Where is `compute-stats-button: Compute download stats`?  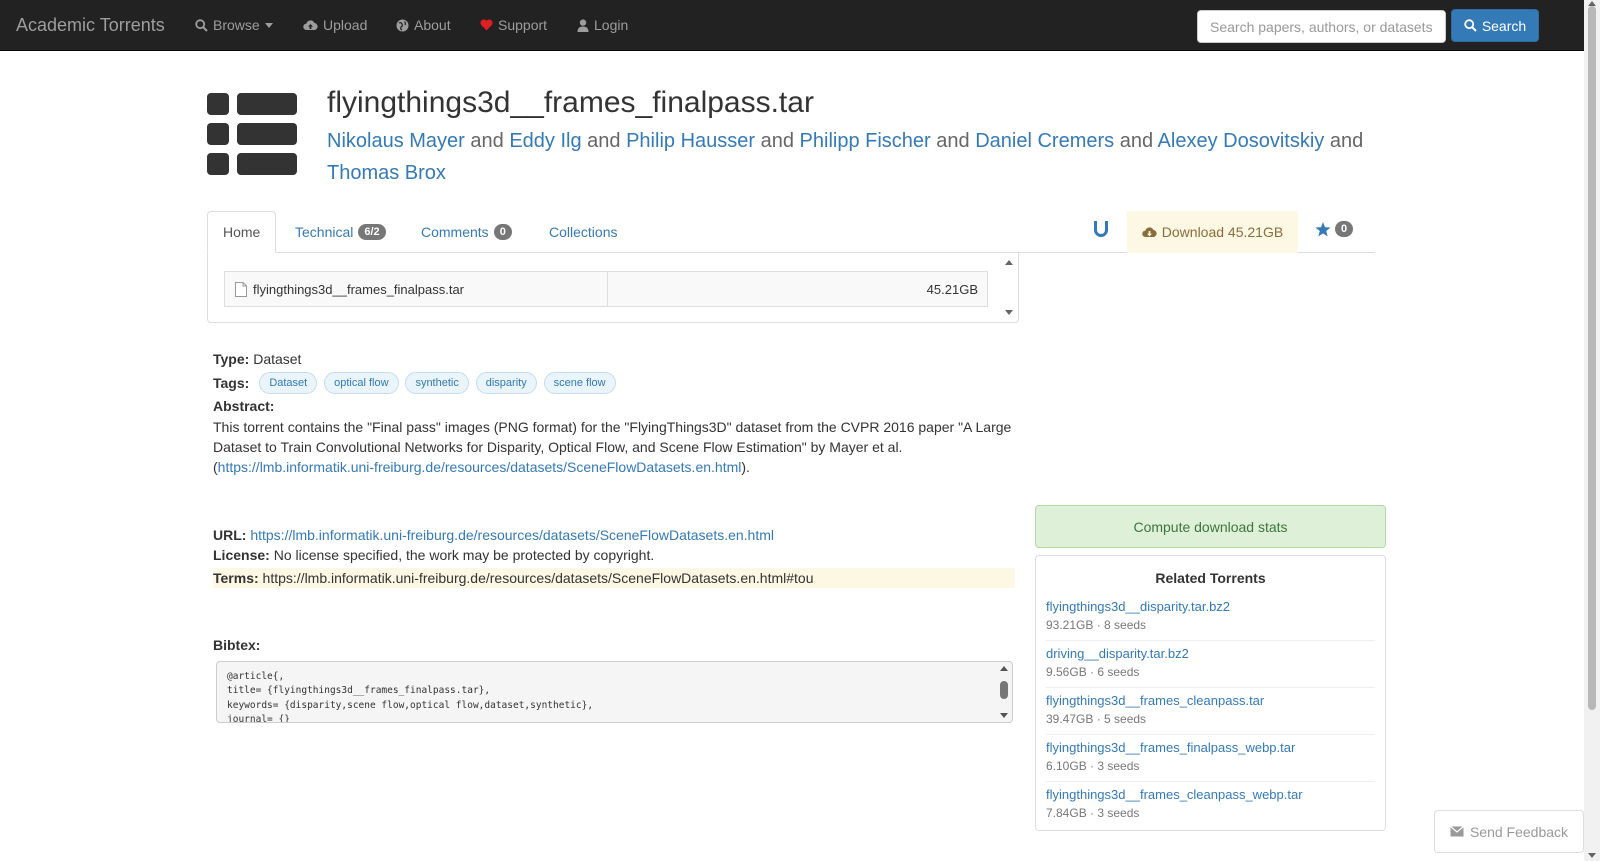 compute-stats-button: Compute download stats is located at coordinates (1210, 526).